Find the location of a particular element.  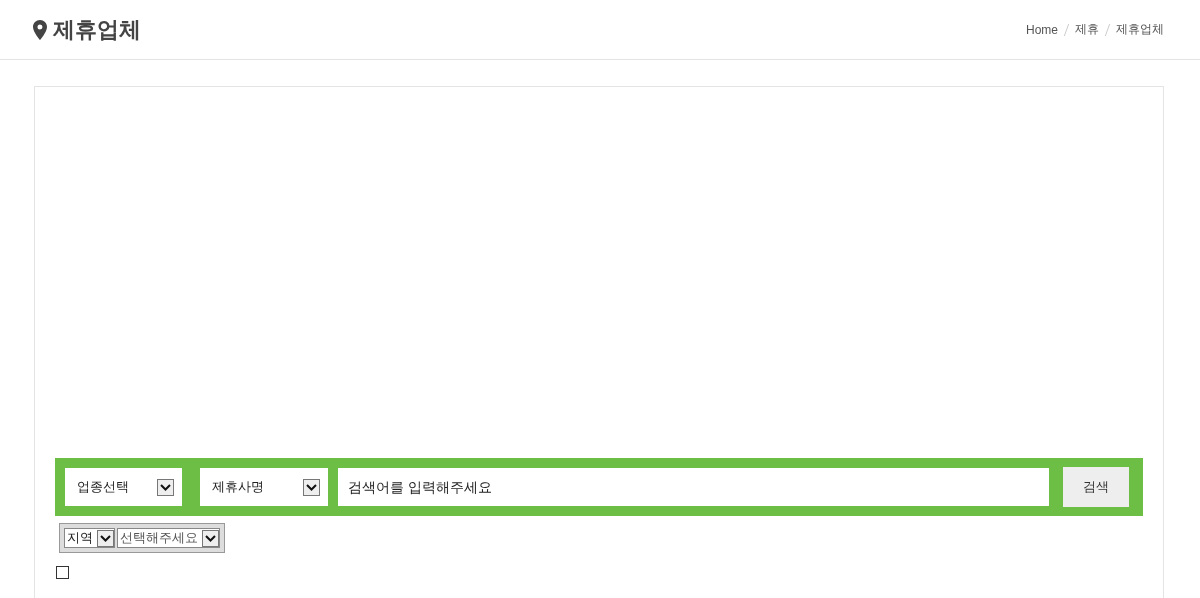

select-value: 업종선택 is located at coordinates (103, 487).